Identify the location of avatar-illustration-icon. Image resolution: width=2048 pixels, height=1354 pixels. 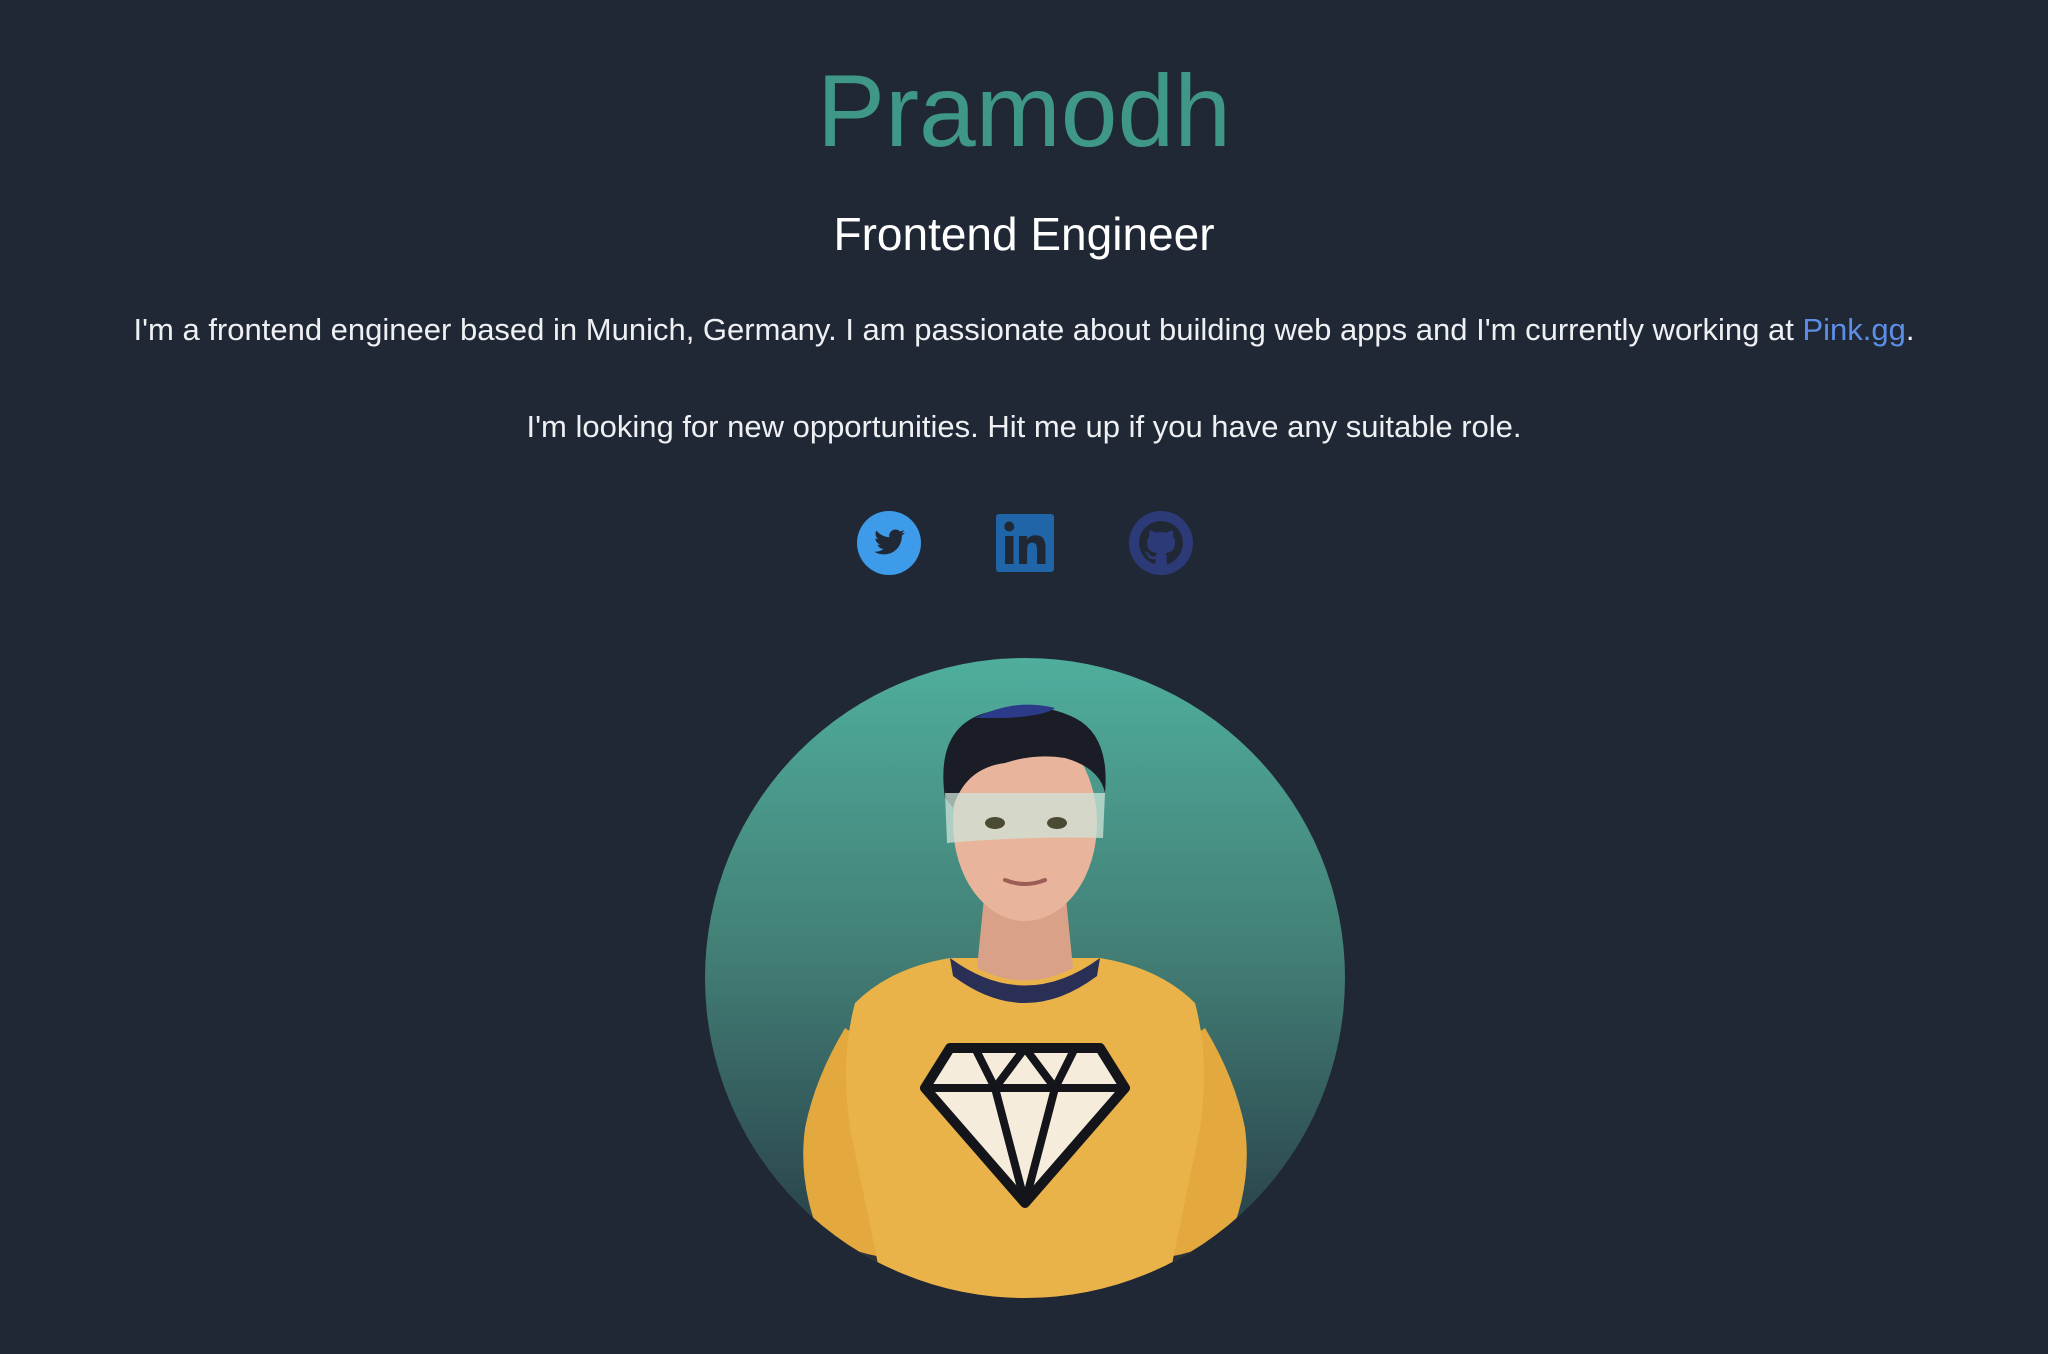
(1025, 1001).